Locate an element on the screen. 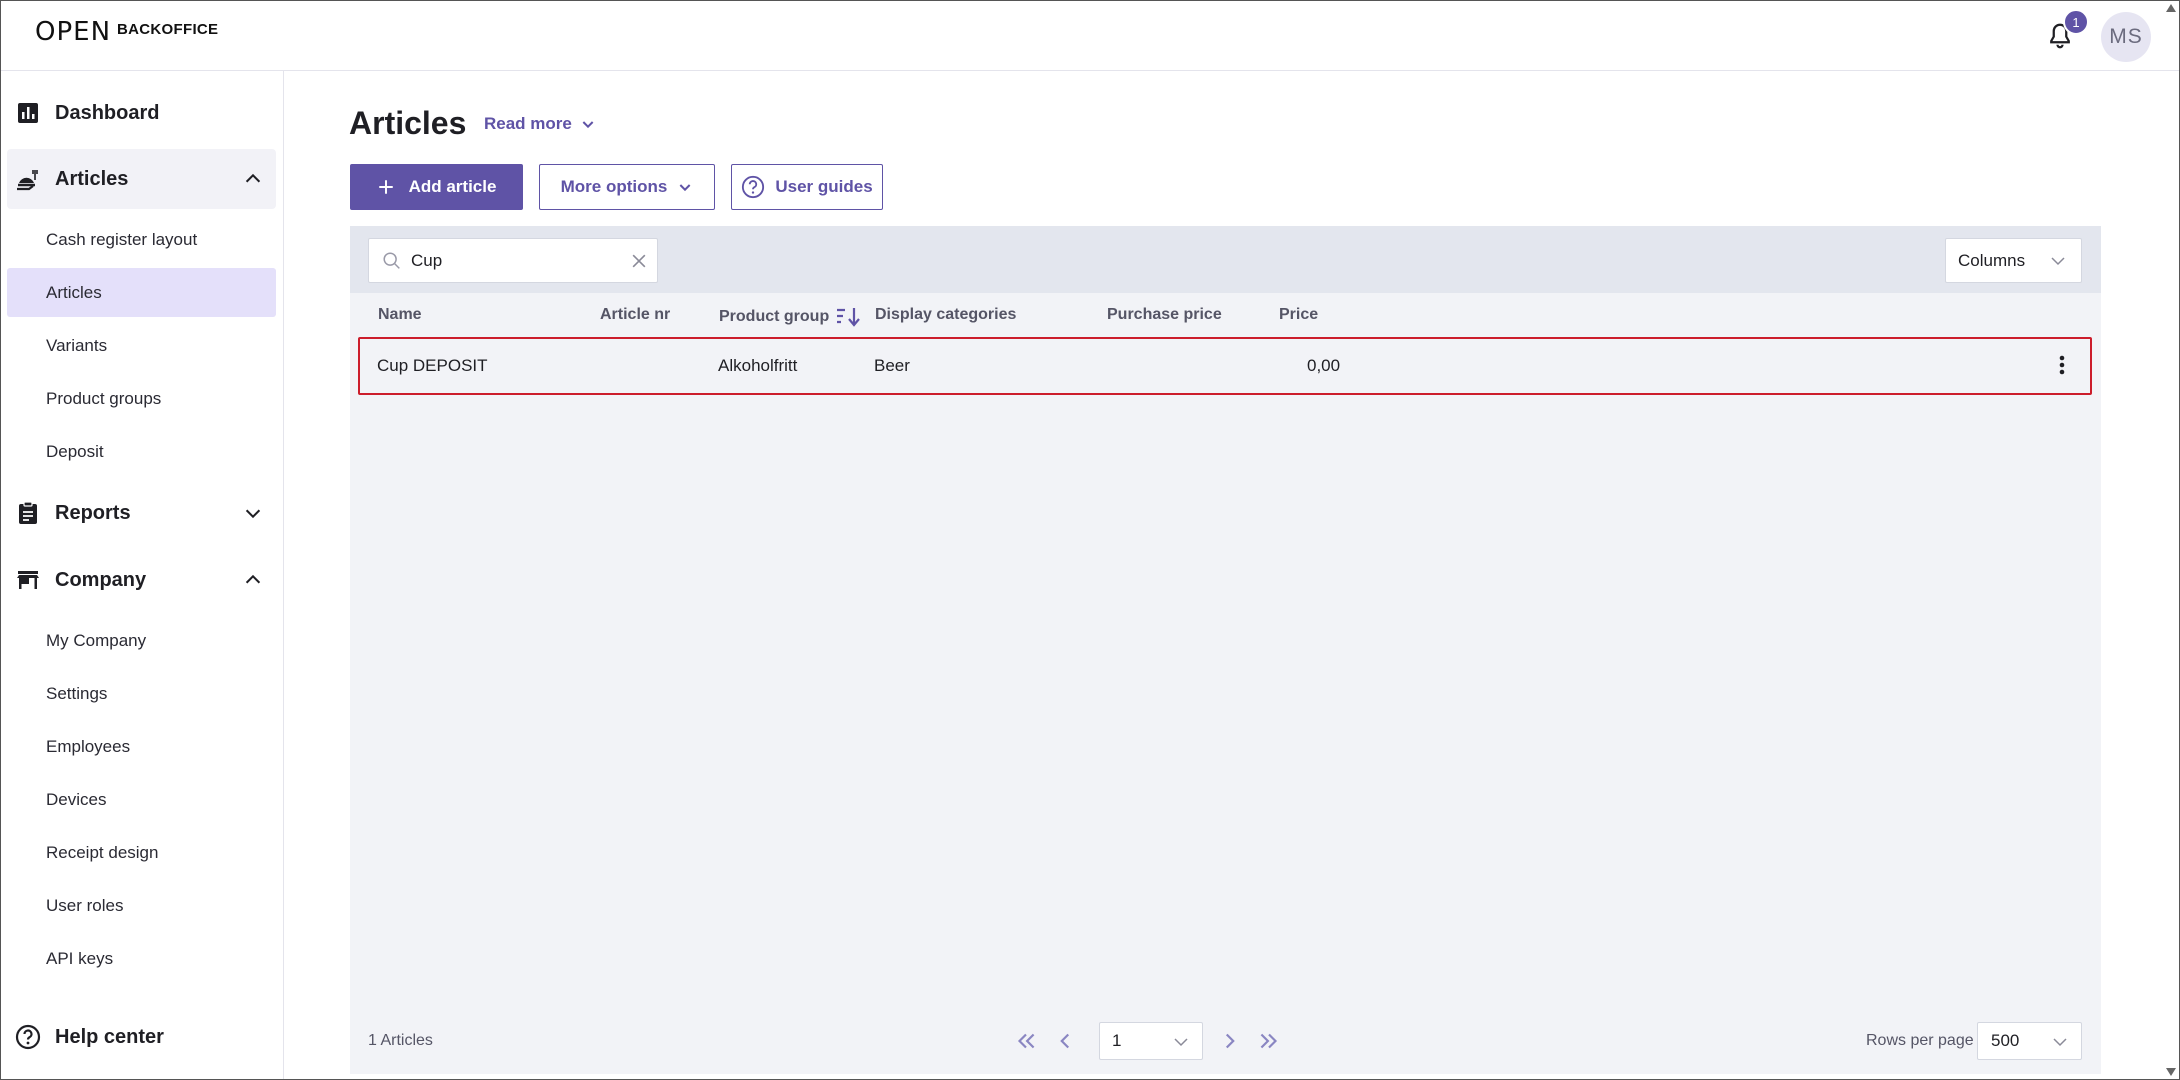 The width and height of the screenshot is (2180, 1080). add-article-label: Add article is located at coordinates (452, 186).